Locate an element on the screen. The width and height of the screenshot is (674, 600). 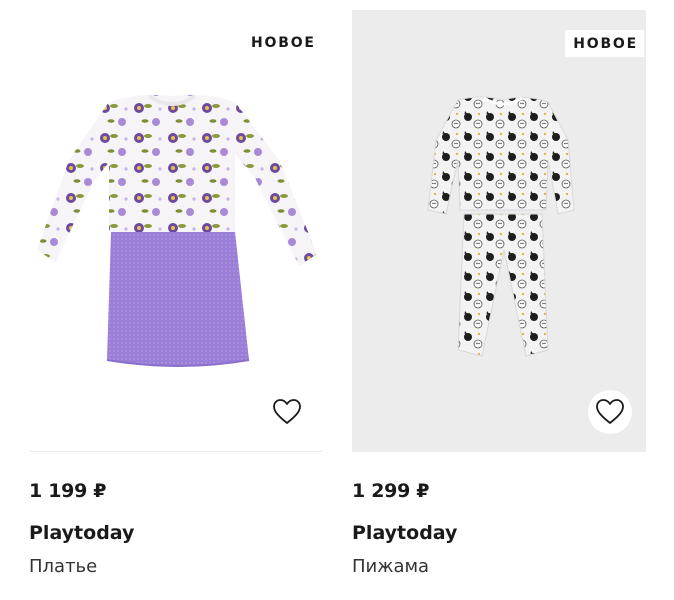
product-name: Пижама is located at coordinates (499, 567).